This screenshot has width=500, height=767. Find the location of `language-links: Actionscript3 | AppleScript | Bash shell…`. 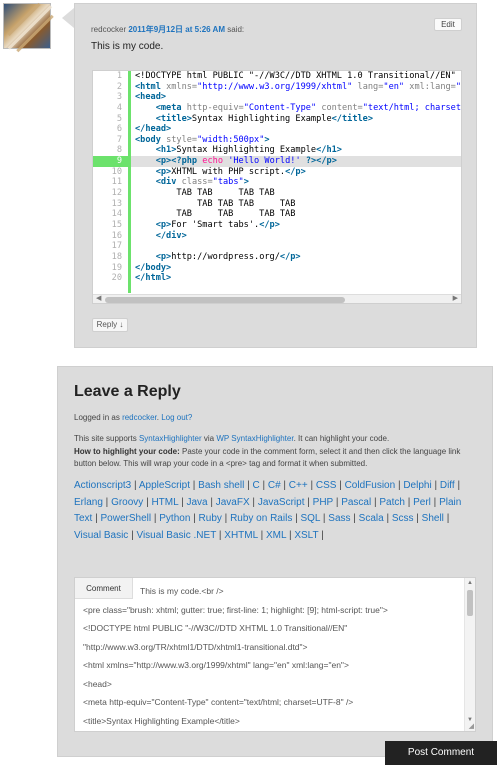

language-links: Actionscript3 | AppleScript | Bash shell… is located at coordinates (274, 511).